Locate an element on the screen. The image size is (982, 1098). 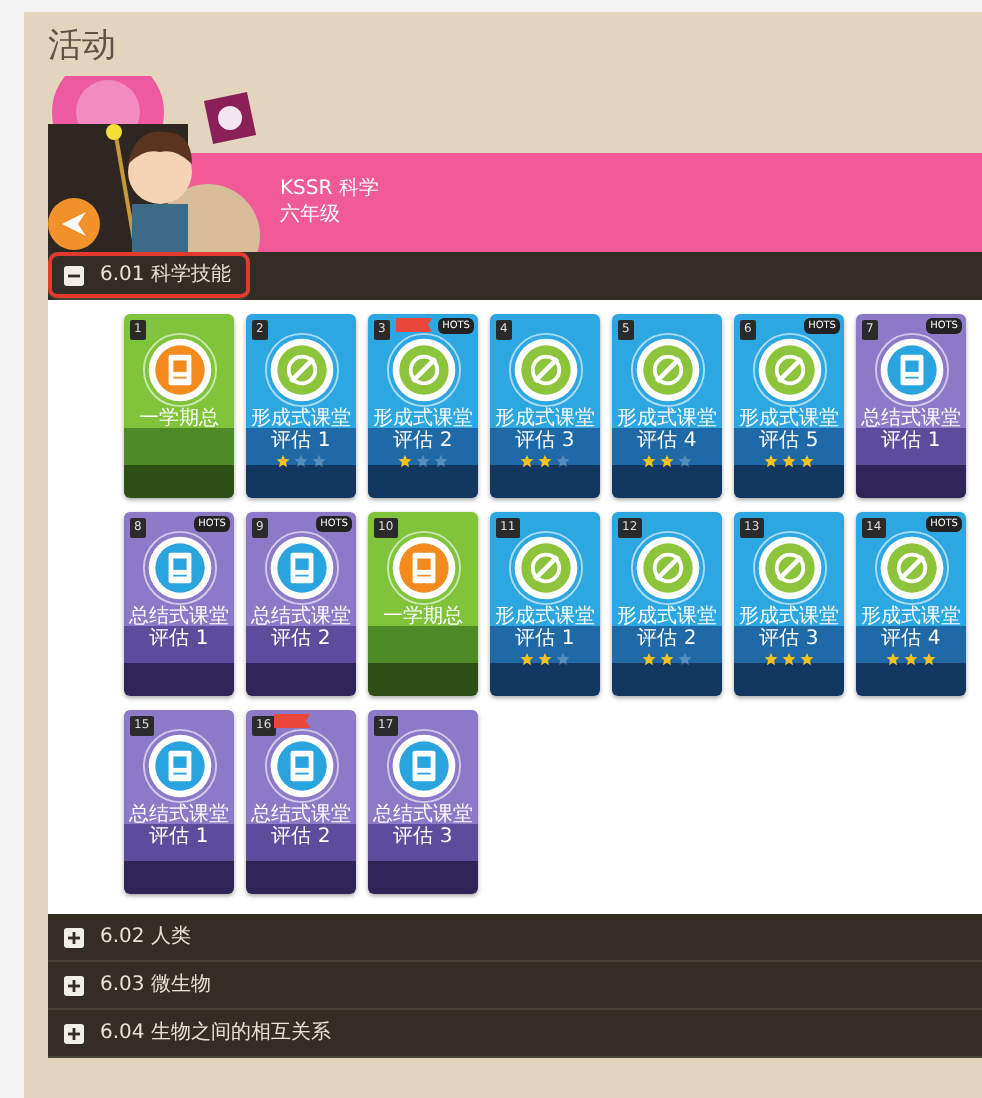
section-label: 6.03 微生物 is located at coordinates (155, 985).